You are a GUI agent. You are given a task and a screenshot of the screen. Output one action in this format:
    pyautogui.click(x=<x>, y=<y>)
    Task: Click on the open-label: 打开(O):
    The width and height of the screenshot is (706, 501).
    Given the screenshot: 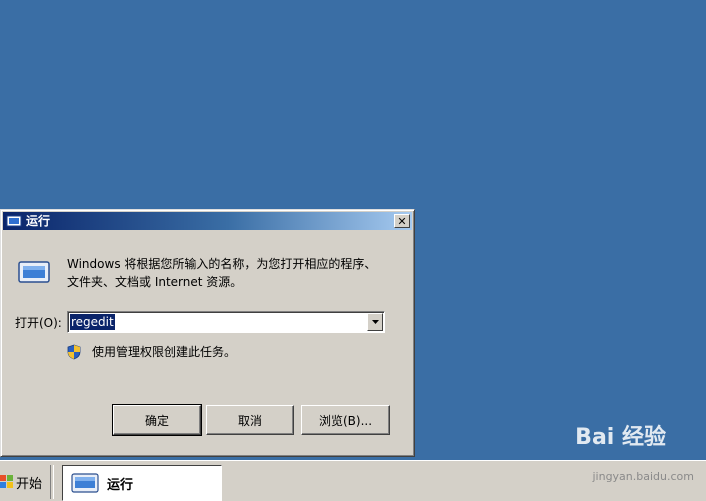 What is the action you would take?
    pyautogui.click(x=38, y=323)
    